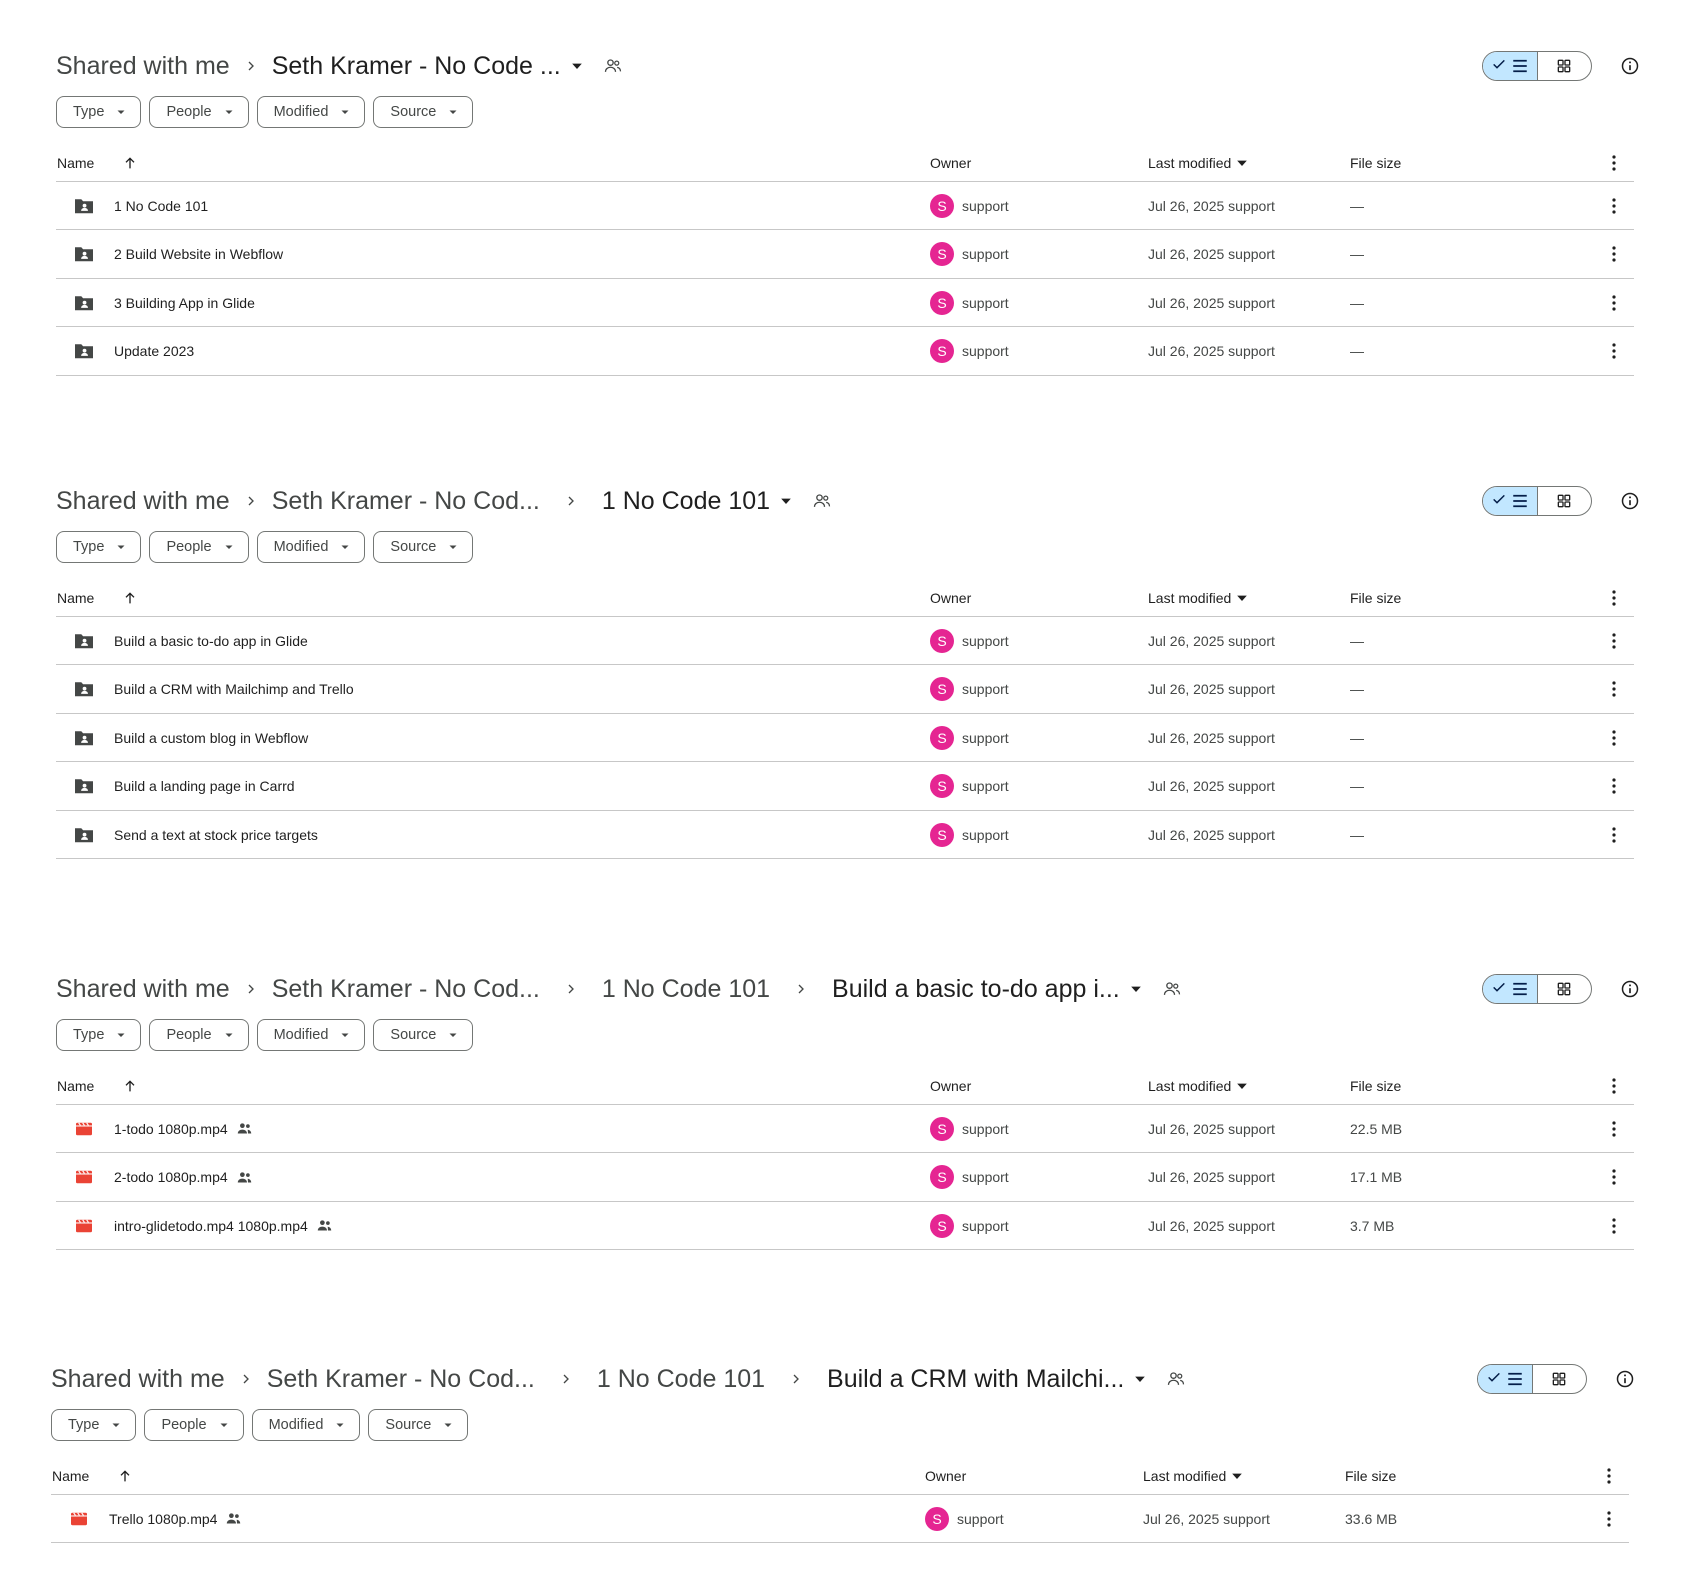 This screenshot has width=1688, height=1592. Describe the element at coordinates (234, 689) in the screenshot. I see `file-name: Build a CRM with Mailchimp and Trello` at that location.